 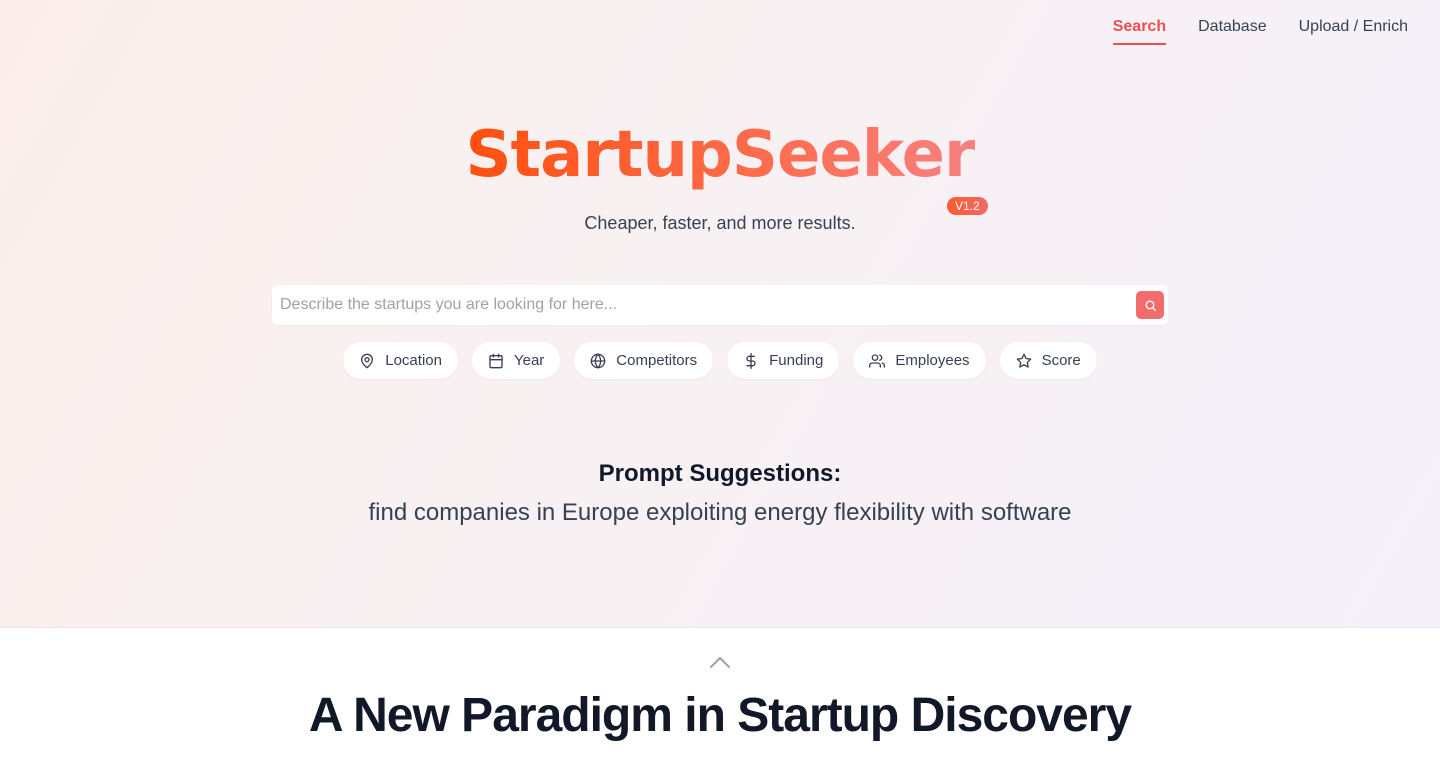 What do you see at coordinates (932, 360) in the screenshot?
I see `filter-employees-label: Employees` at bounding box center [932, 360].